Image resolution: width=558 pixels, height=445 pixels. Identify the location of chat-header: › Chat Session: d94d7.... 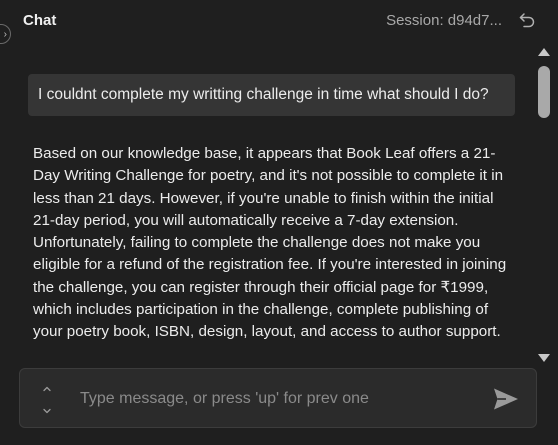
(279, 22).